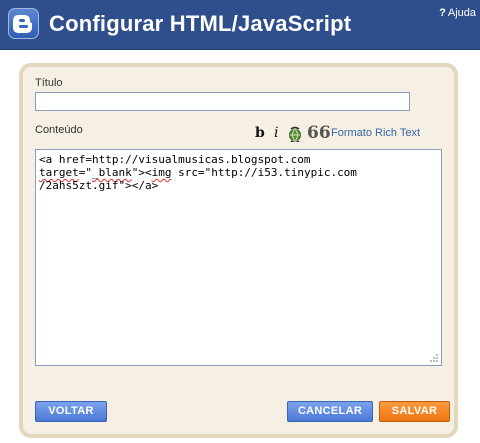 The height and width of the screenshot is (443, 480). I want to click on help-label: Ajuda, so click(461, 13).